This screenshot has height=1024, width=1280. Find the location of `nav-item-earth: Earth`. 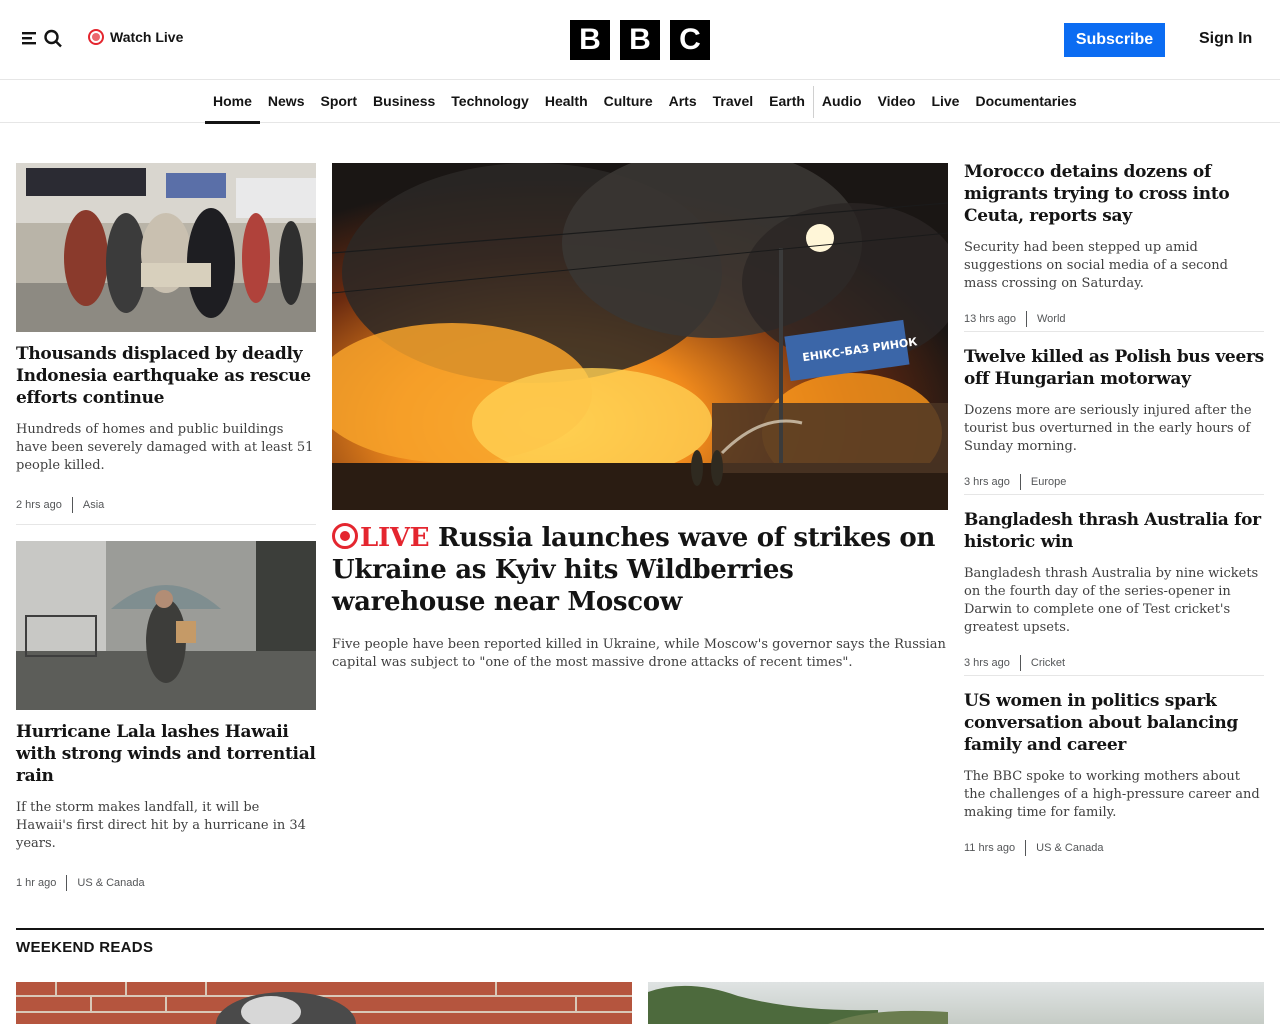

nav-item-earth: Earth is located at coordinates (787, 101).